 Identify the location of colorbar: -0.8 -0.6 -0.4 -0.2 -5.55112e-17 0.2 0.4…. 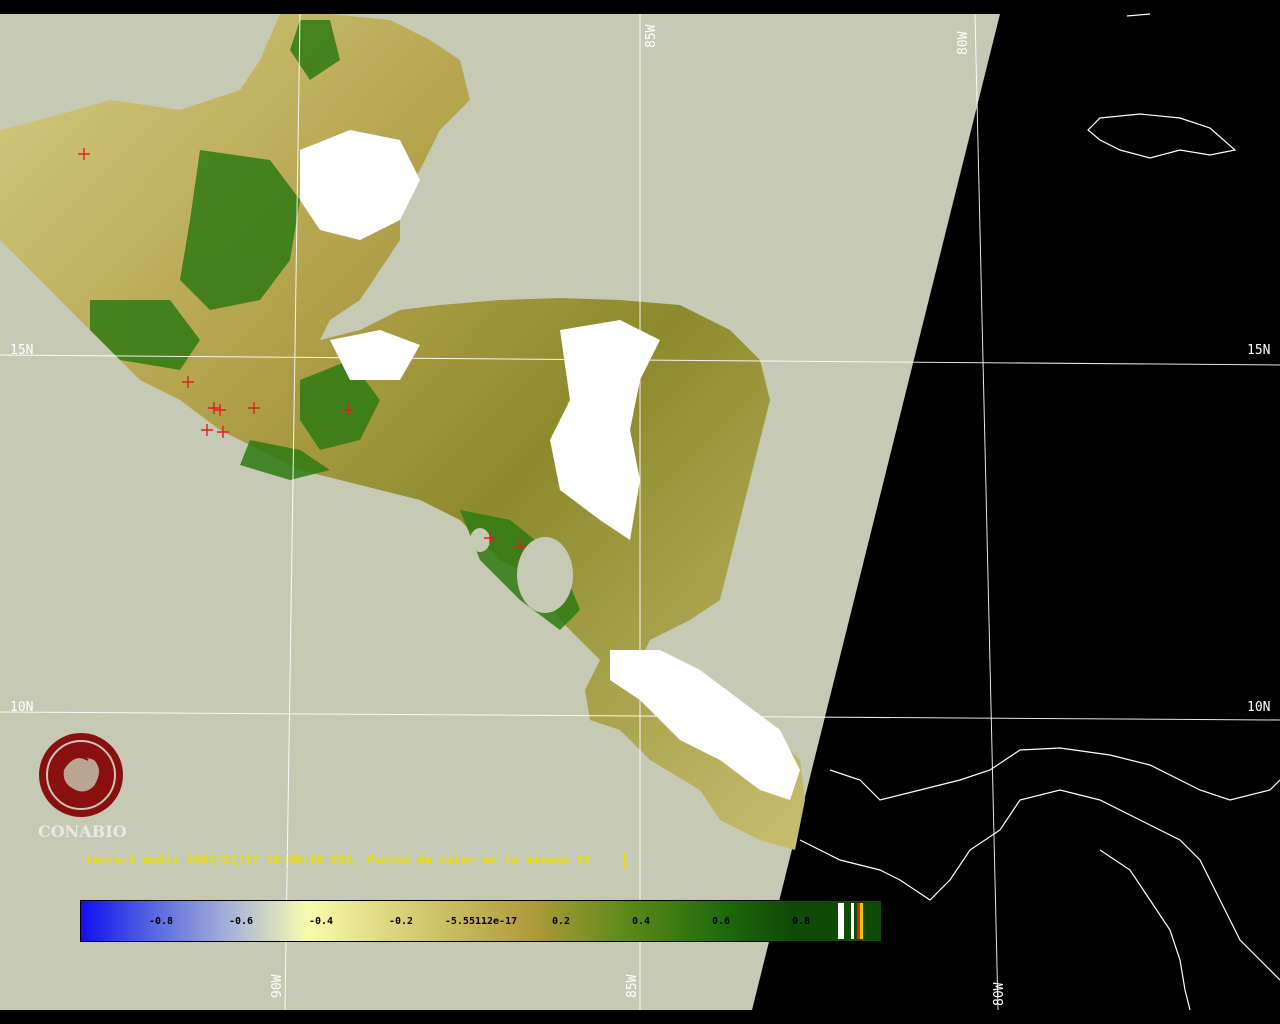
(481, 921).